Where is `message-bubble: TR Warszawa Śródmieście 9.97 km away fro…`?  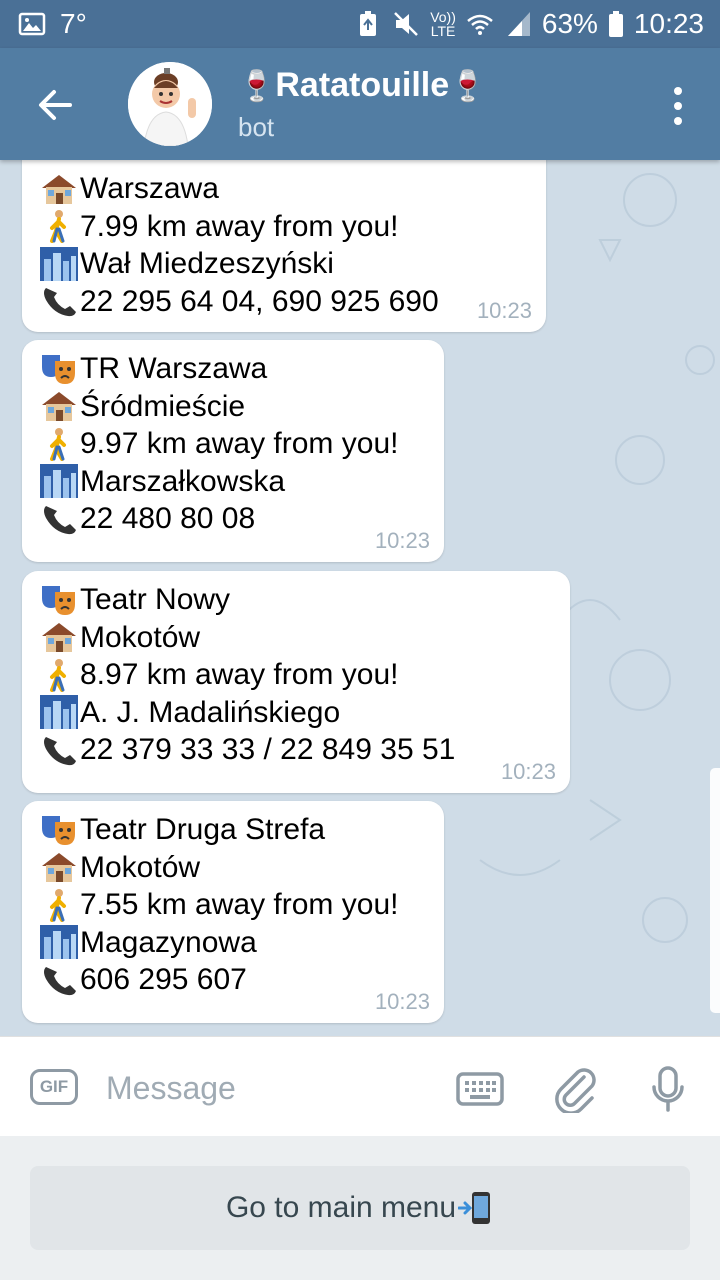
message-bubble: TR Warszawa Śródmieście 9.97 km away fro… is located at coordinates (233, 451).